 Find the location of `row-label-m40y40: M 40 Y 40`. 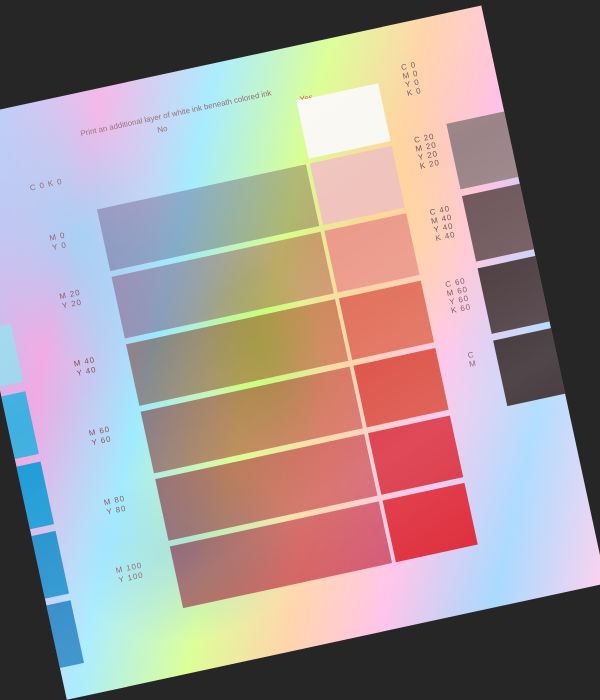

row-label-m40y40: M 40 Y 40 is located at coordinates (86, 367).